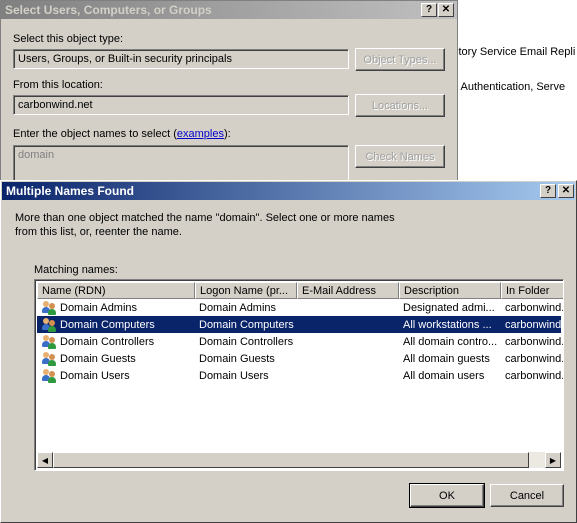 The height and width of the screenshot is (523, 577). What do you see at coordinates (553, 460) in the screenshot?
I see `scroll-right-arrow-icon: ▶` at bounding box center [553, 460].